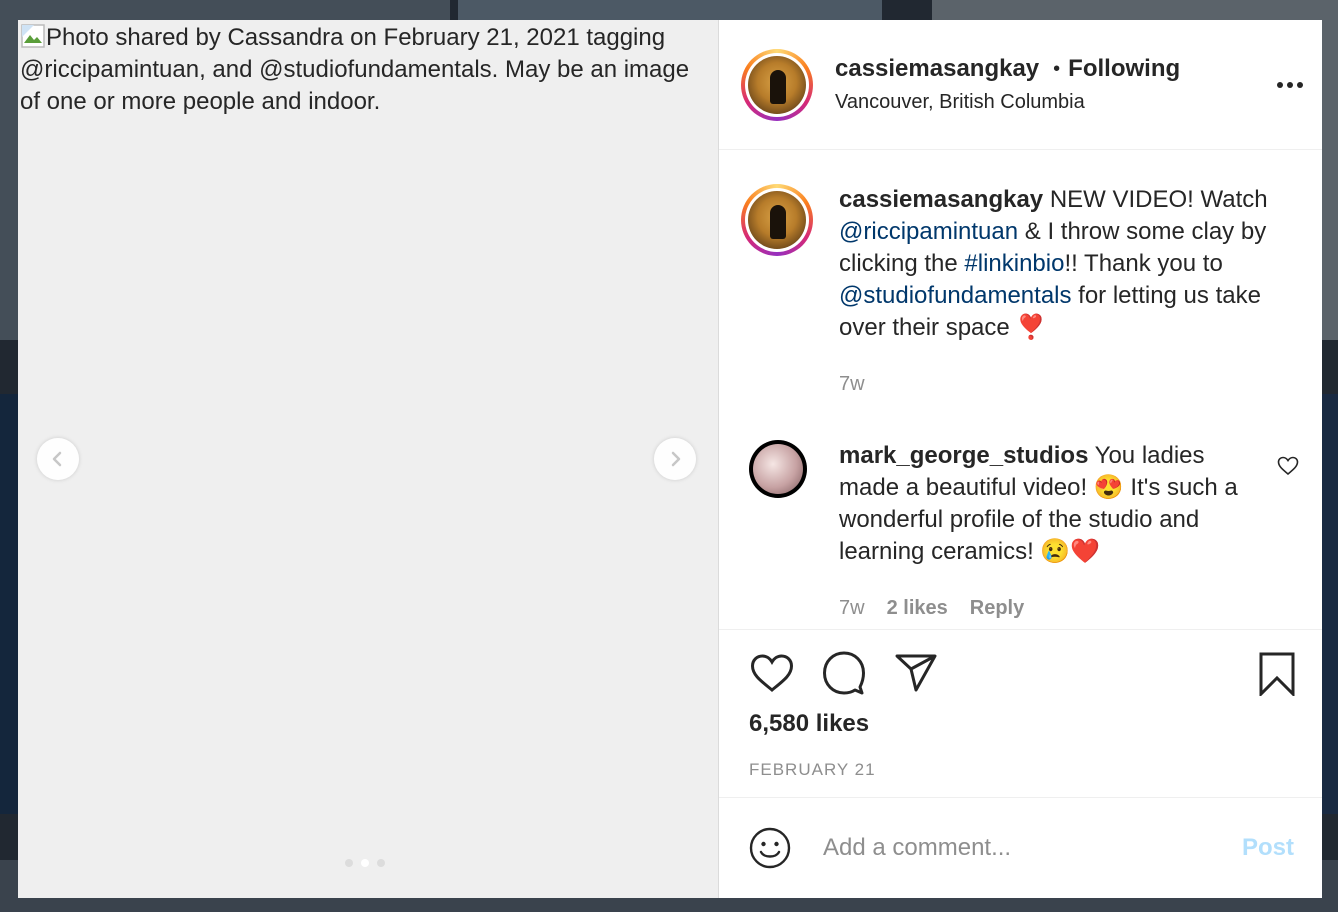 This screenshot has width=1338, height=912. Describe the element at coordinates (917, 608) in the screenshot. I see `comment-likes: 2 likes` at that location.